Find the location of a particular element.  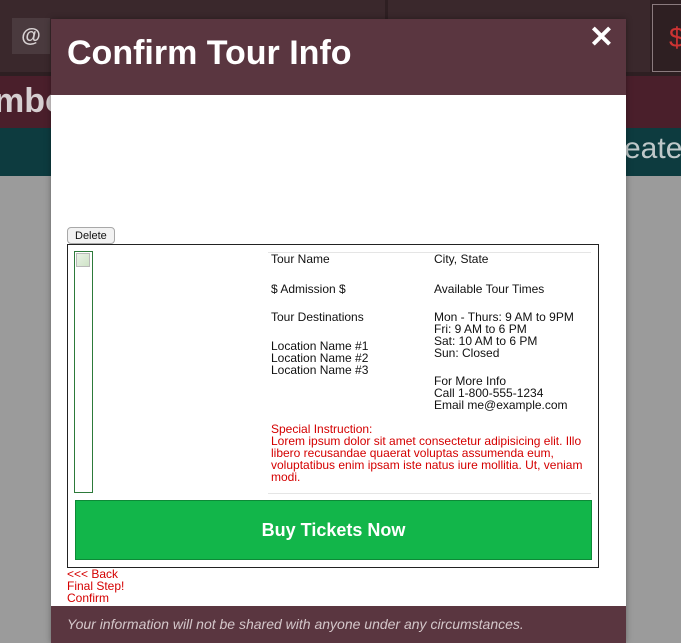

admission: $ Admission $ is located at coordinates (308, 289).